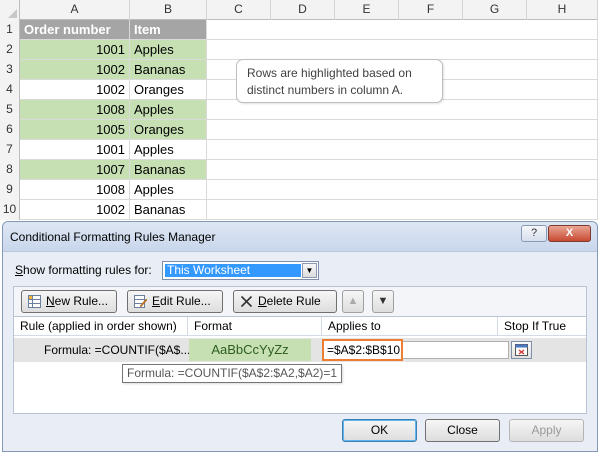 The image size is (598, 452). I want to click on column-header-e: E, so click(367, 10).